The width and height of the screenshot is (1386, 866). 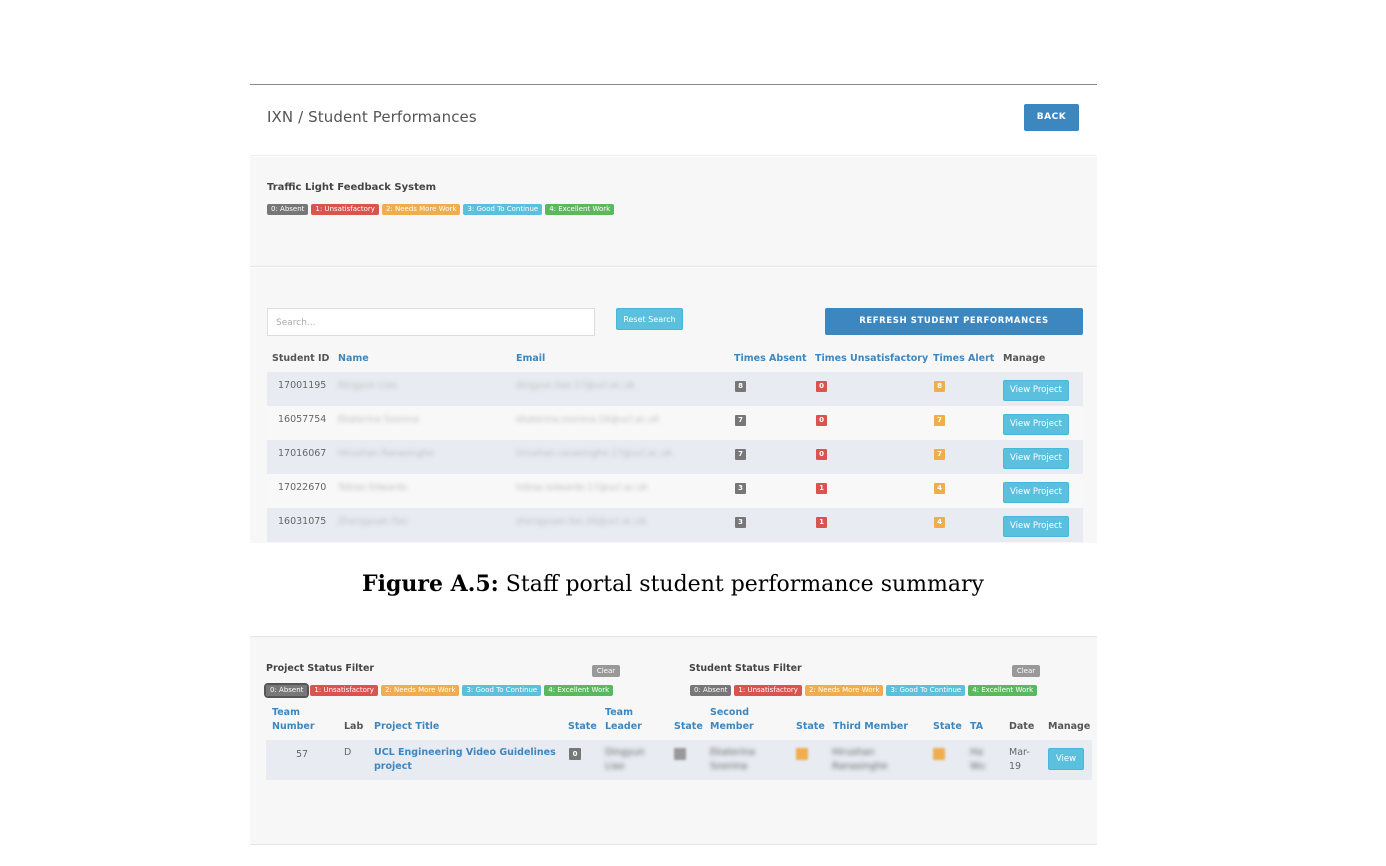 What do you see at coordinates (286, 690) in the screenshot?
I see `project-filter-absent: 0: Absent` at bounding box center [286, 690].